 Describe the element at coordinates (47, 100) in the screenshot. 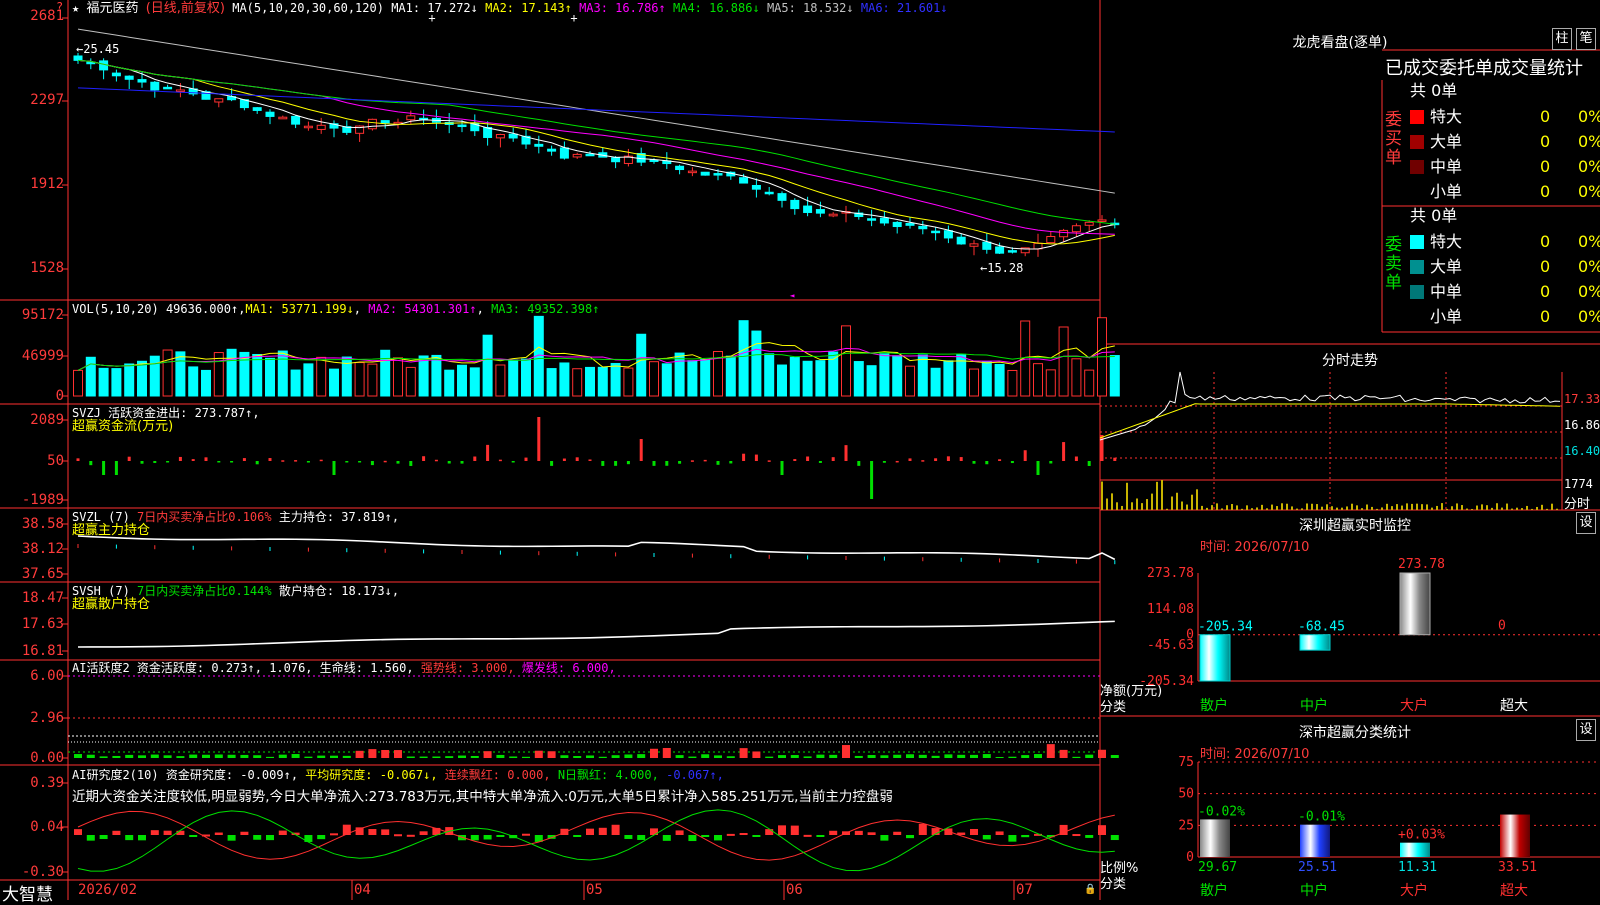

I see `price-axis-label: 2297` at that location.